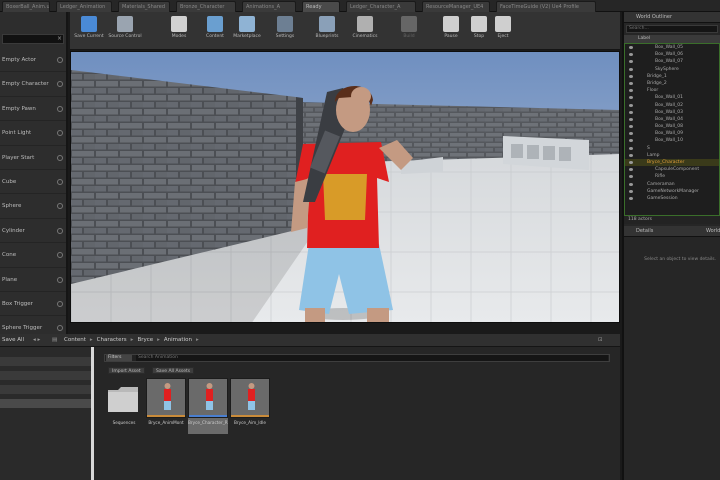  I want to click on lock-icon: ⊡, so click(600, 340).